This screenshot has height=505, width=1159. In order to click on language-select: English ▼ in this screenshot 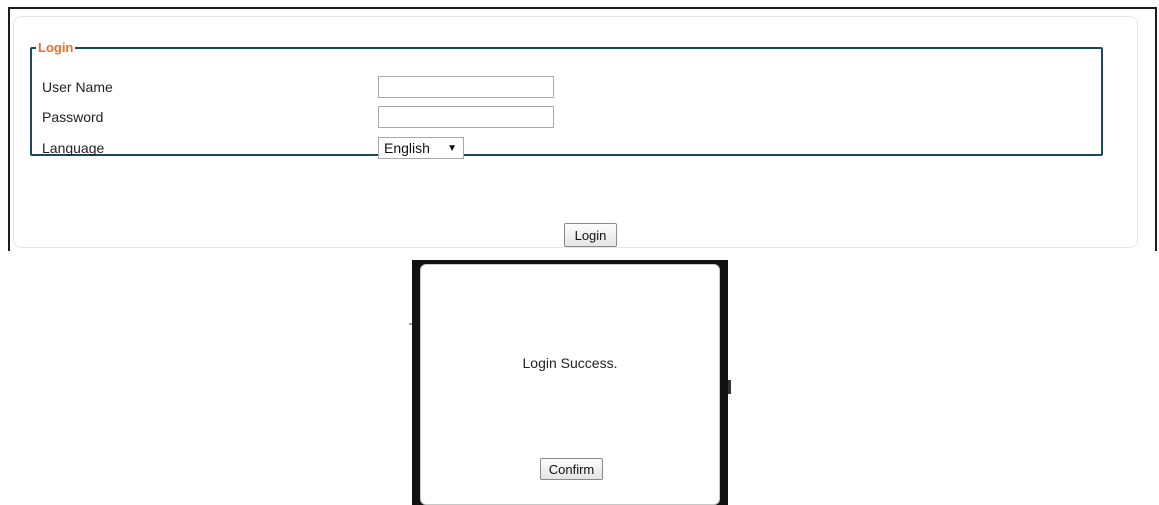, I will do `click(421, 148)`.